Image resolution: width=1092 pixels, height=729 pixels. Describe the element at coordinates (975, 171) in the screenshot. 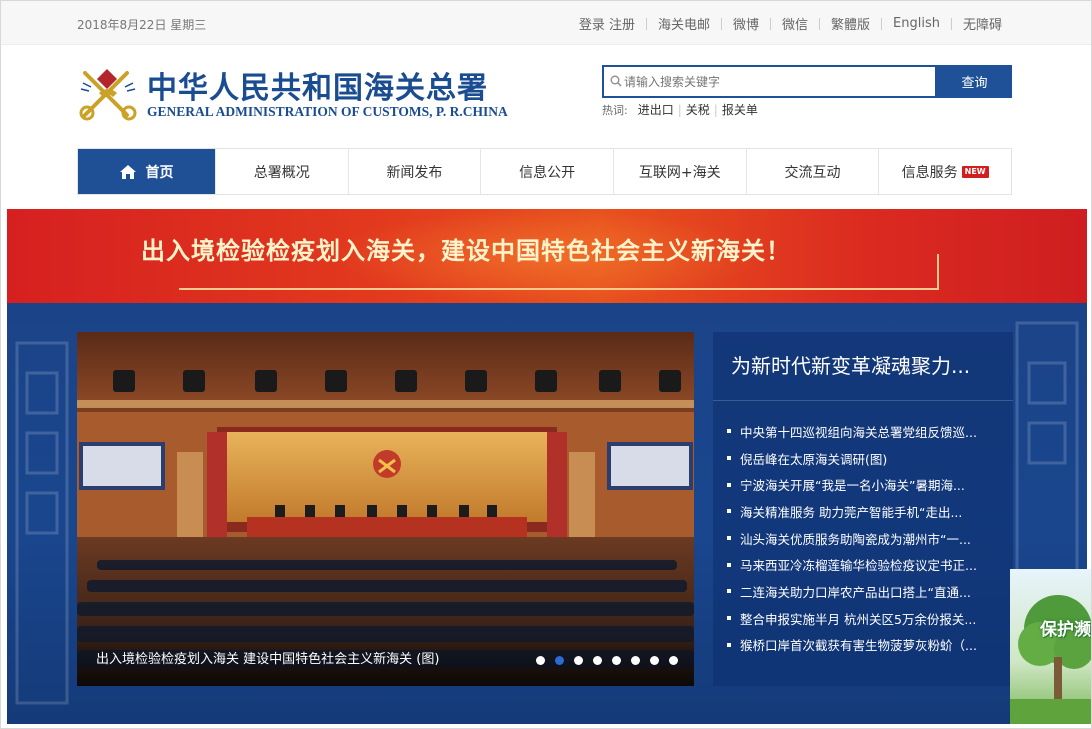

I see `new-badge: NEW` at that location.